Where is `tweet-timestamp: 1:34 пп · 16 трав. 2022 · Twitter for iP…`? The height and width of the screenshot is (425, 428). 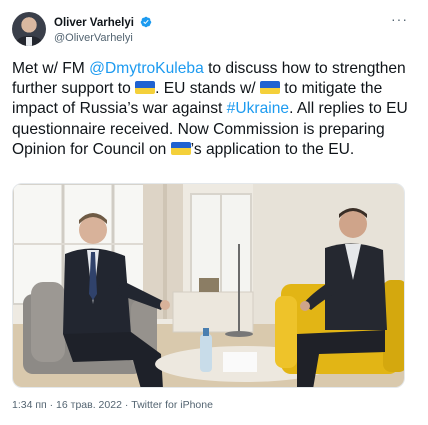 tweet-timestamp: 1:34 пп · 16 трав. 2022 · Twitter for iP… is located at coordinates (112, 405).